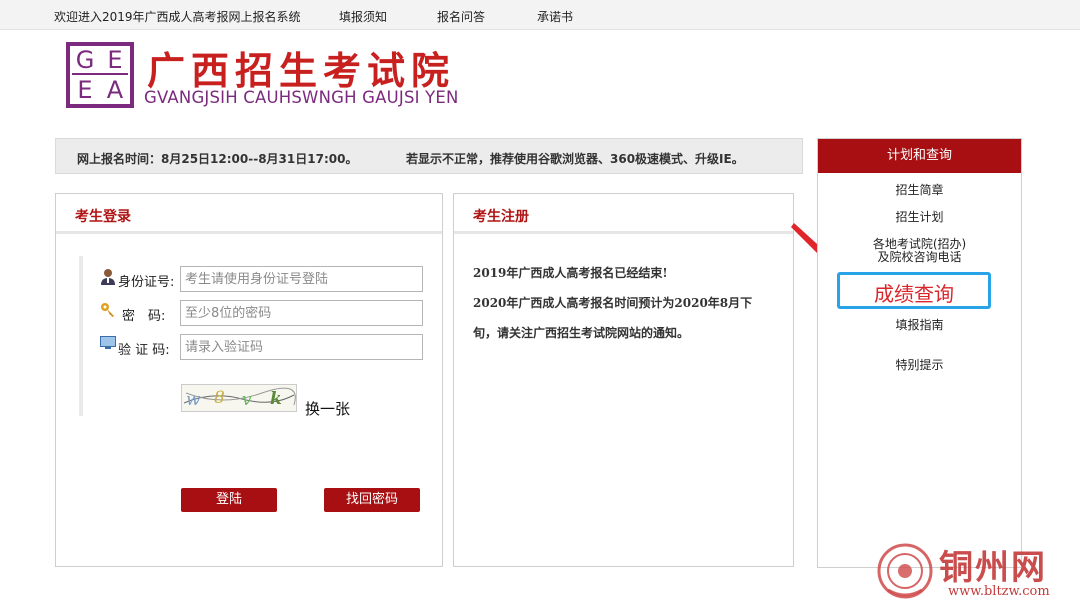  I want to click on key-icon, so click(107, 310).